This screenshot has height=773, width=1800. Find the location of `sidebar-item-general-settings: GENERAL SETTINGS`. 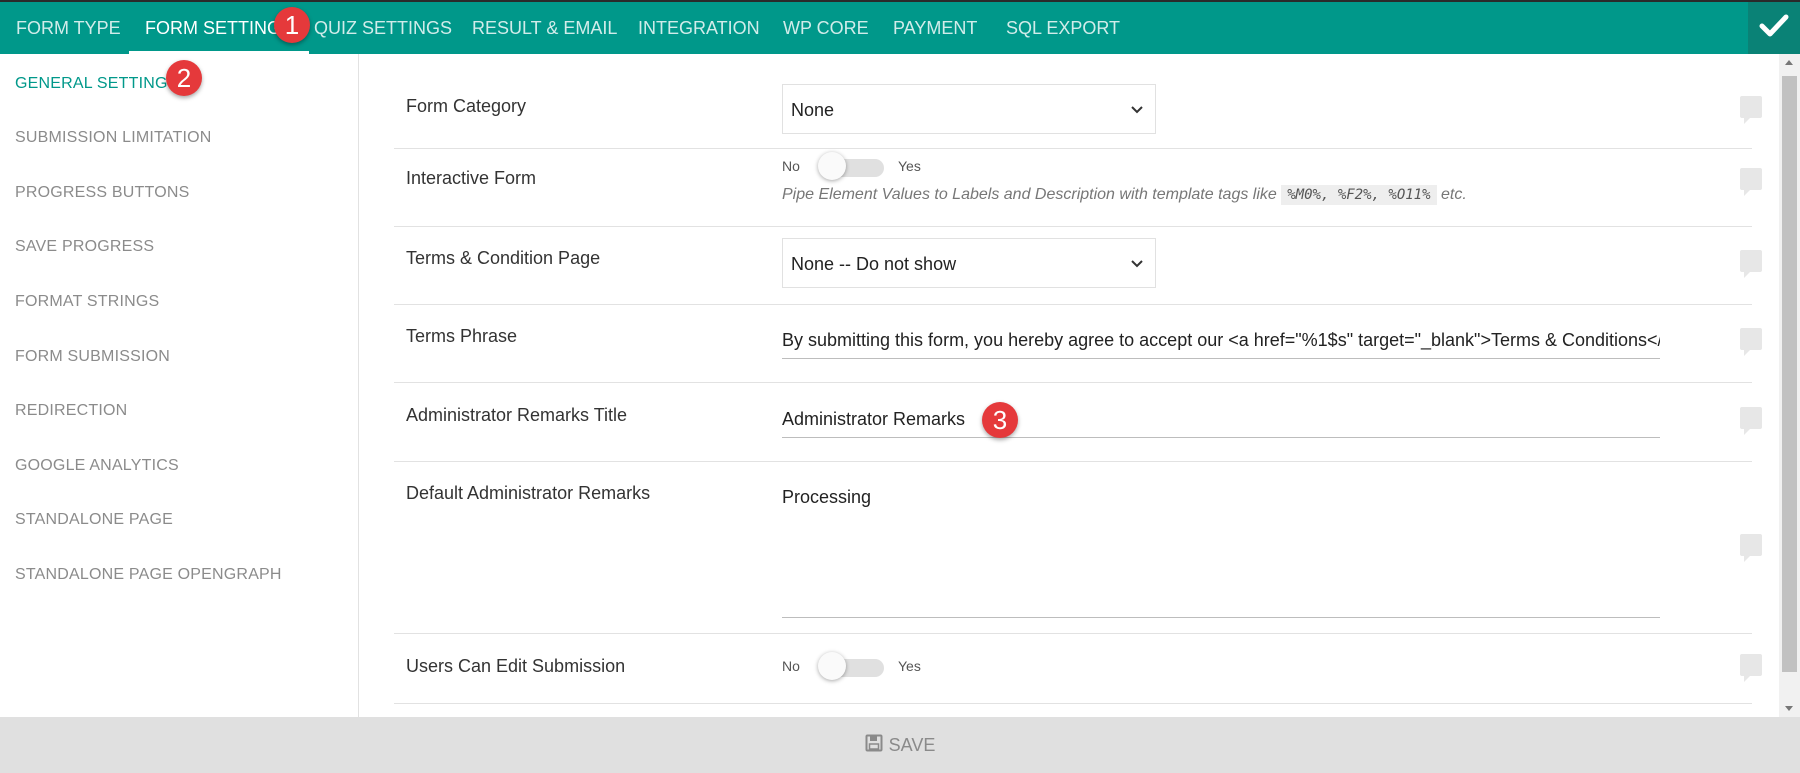

sidebar-item-general-settings: GENERAL SETTINGS is located at coordinates (97, 84).